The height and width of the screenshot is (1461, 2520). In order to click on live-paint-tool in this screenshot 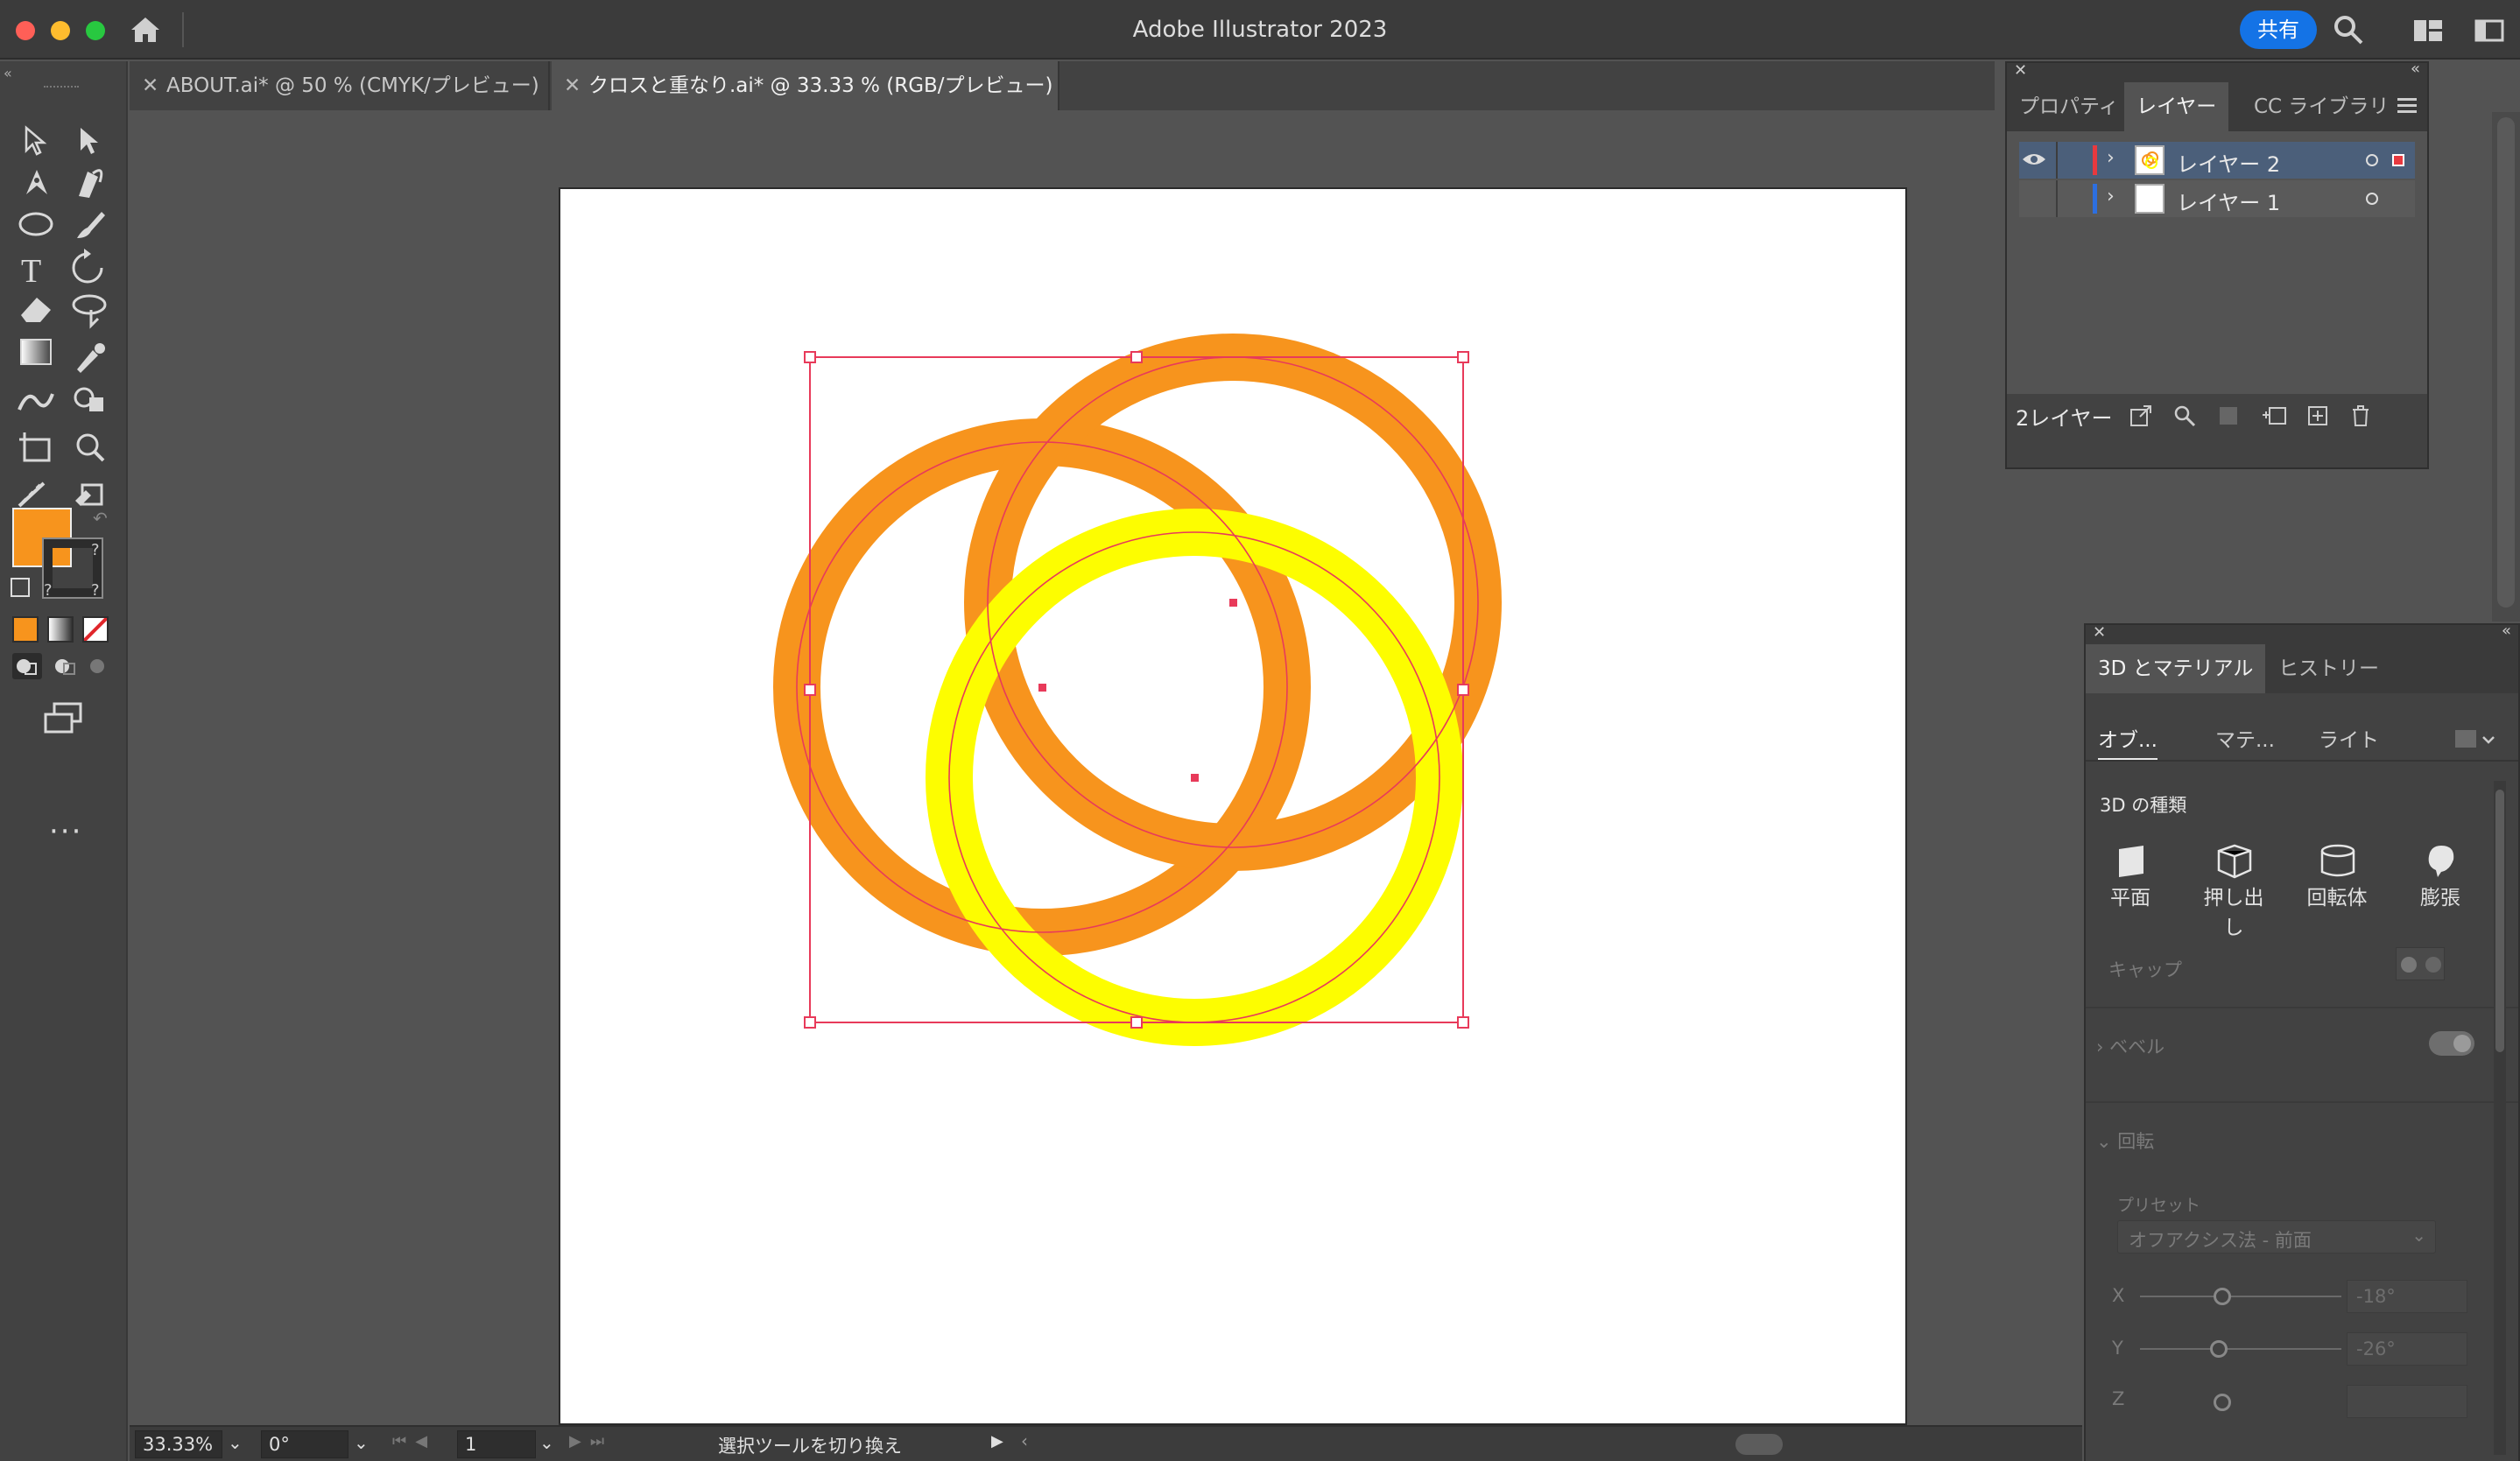, I will do `click(89, 494)`.